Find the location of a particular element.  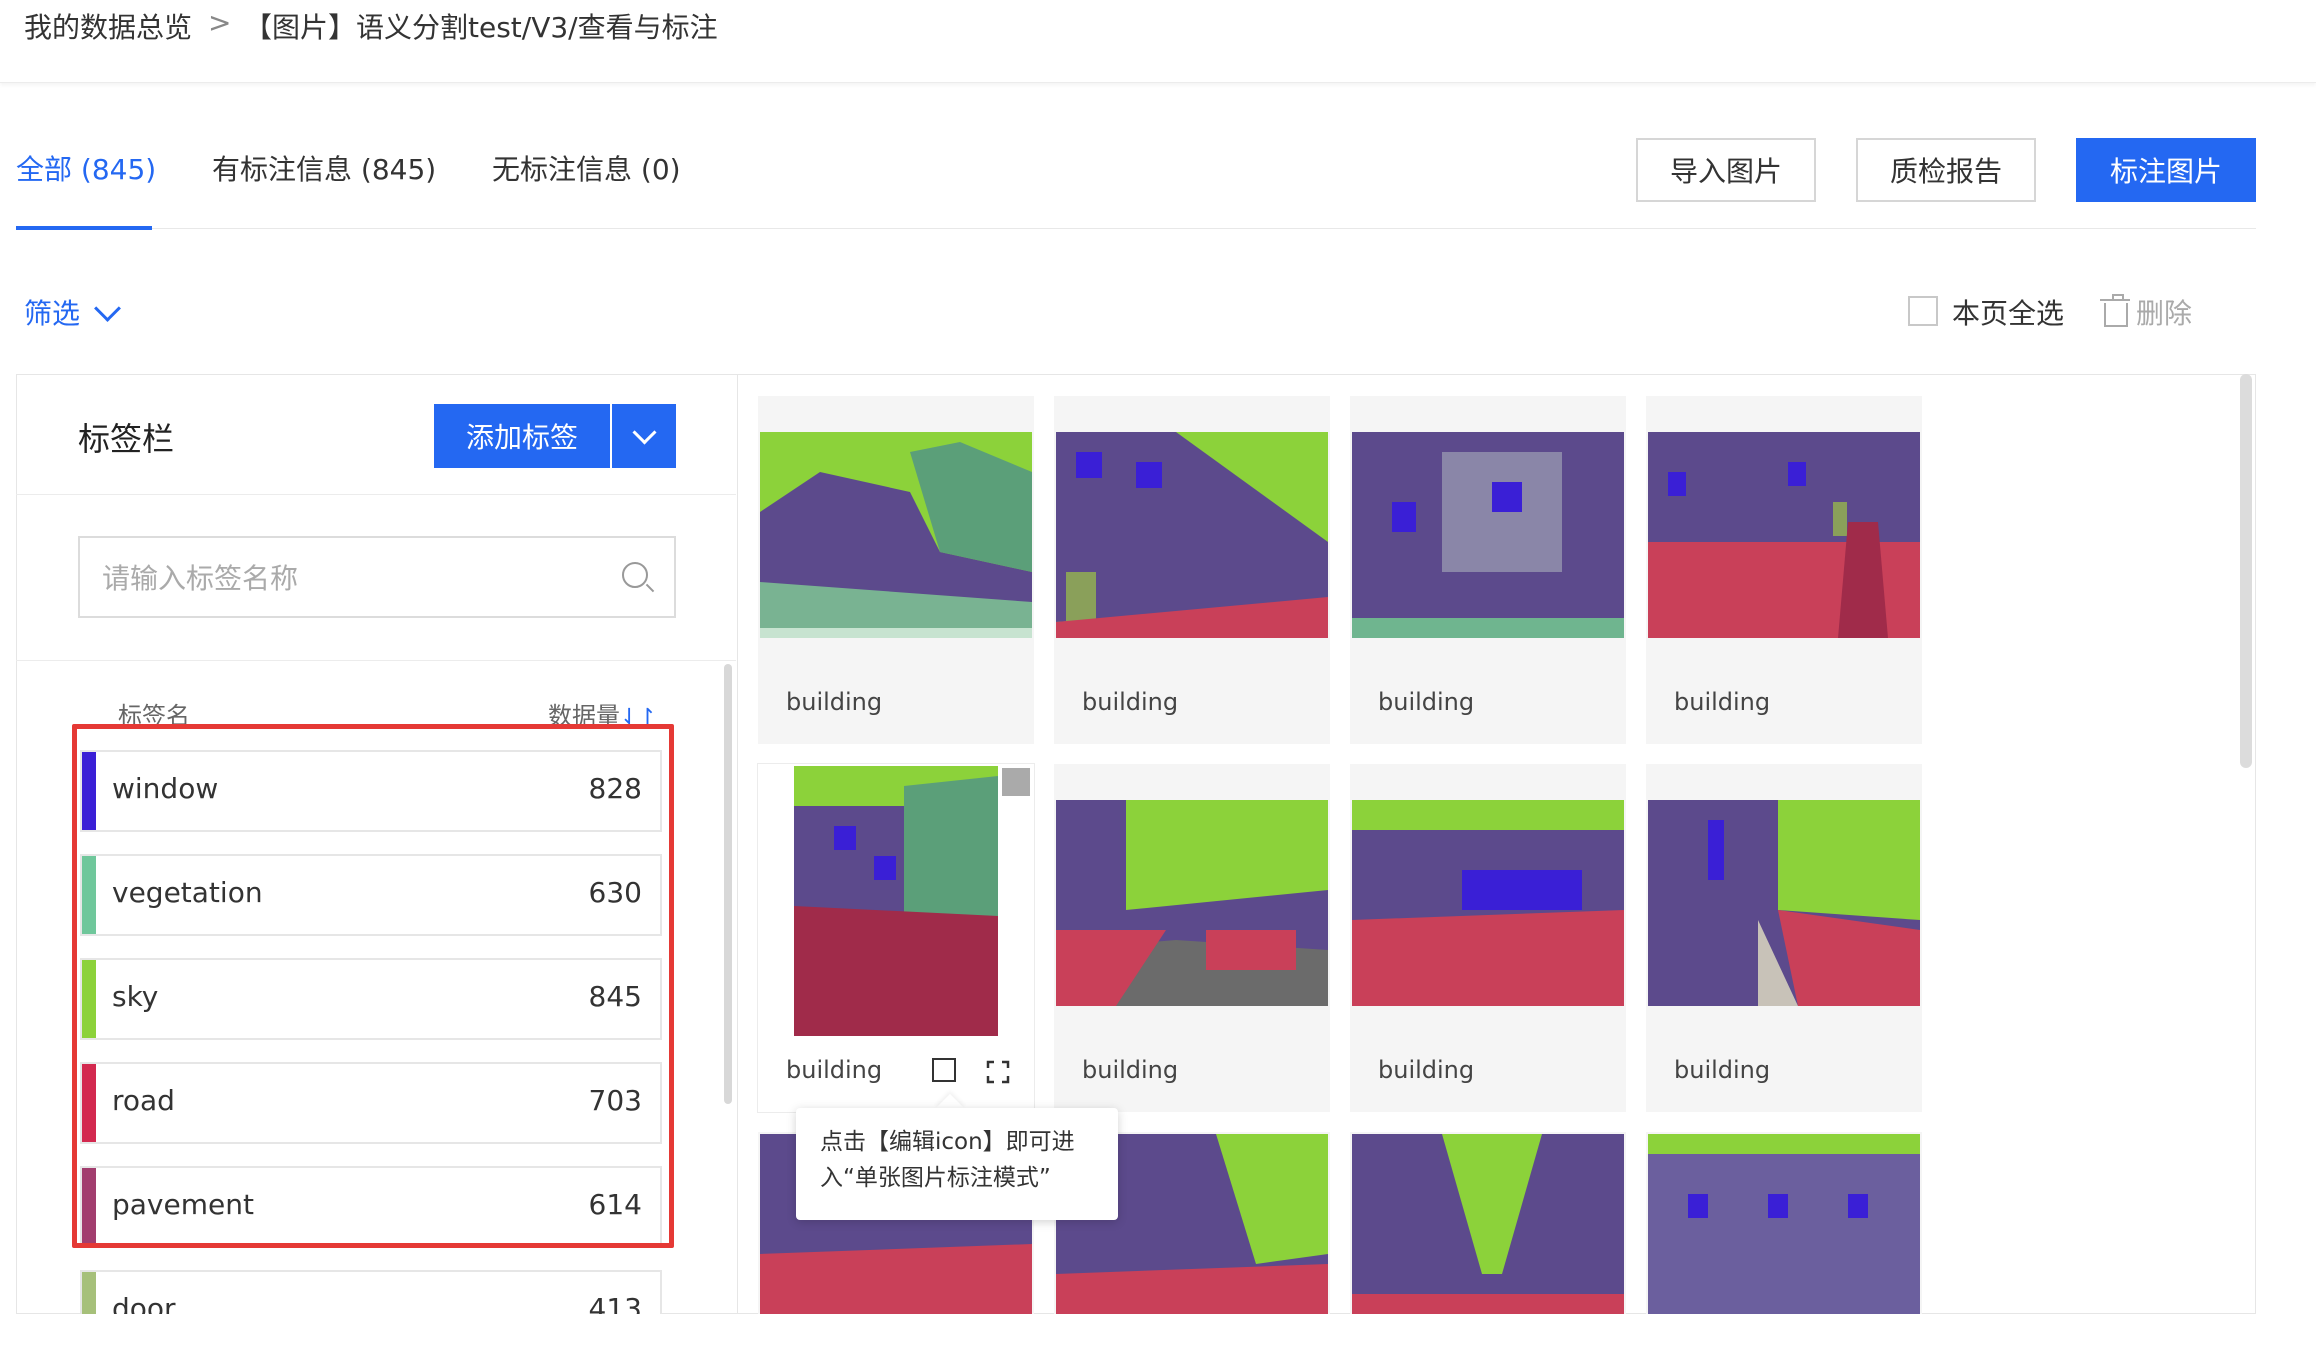

highlight-box is located at coordinates (373, 986).